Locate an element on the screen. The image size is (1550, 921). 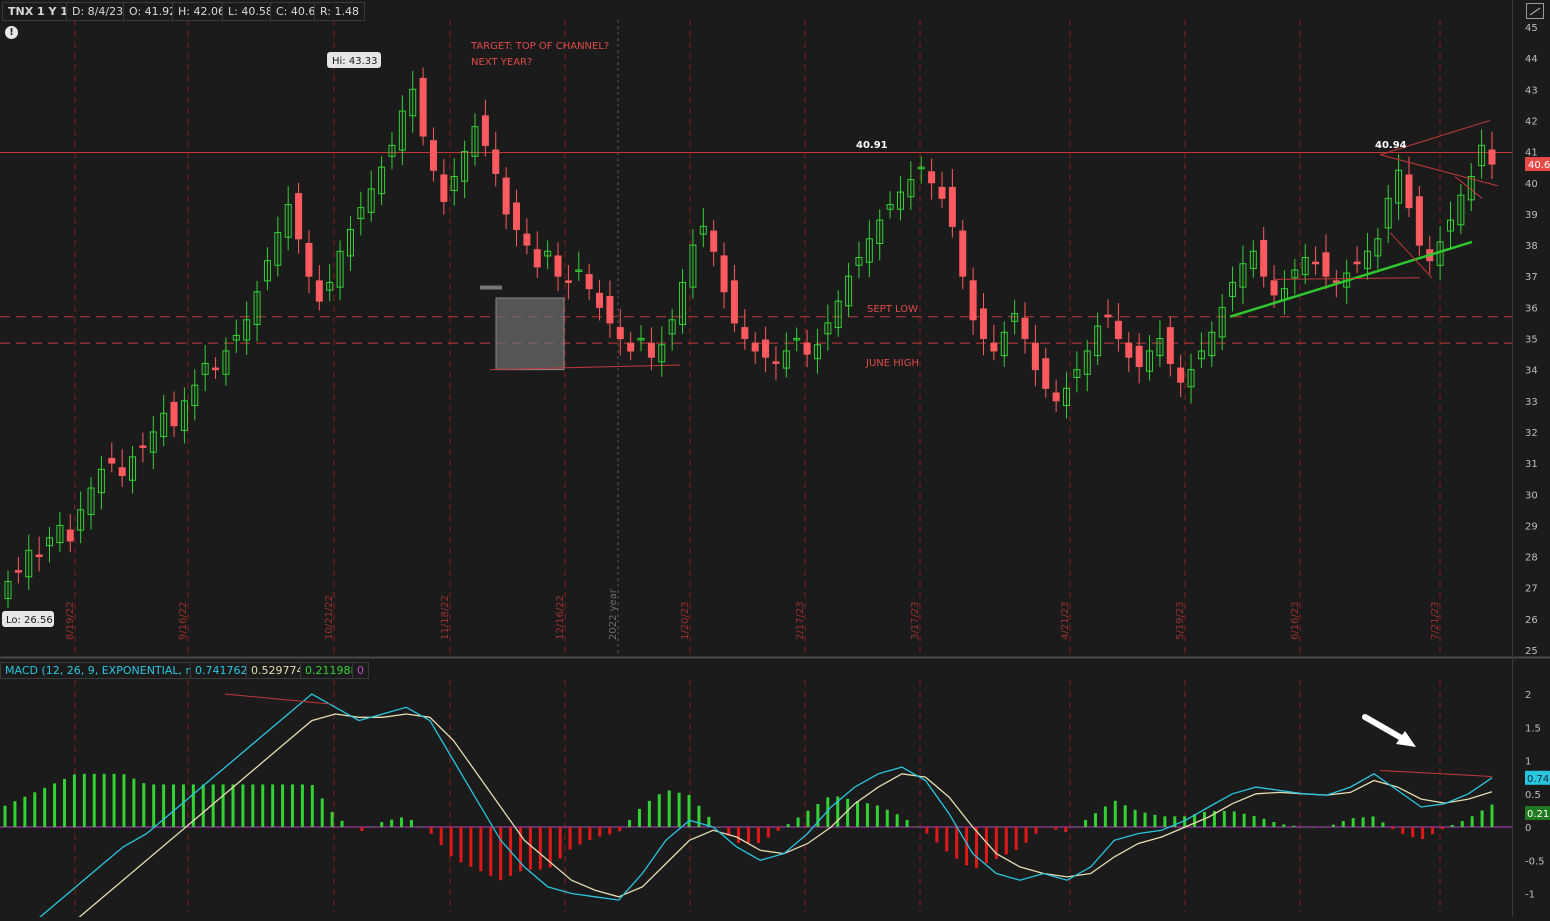
macd-tick-label: 0.5 is located at coordinates (1533, 795).